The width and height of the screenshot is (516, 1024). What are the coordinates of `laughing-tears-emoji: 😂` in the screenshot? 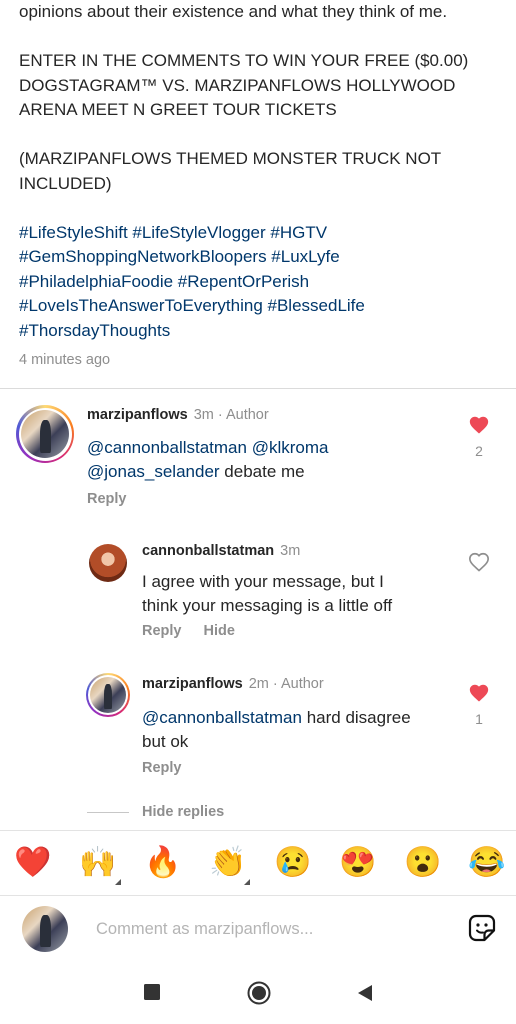 It's located at (486, 863).